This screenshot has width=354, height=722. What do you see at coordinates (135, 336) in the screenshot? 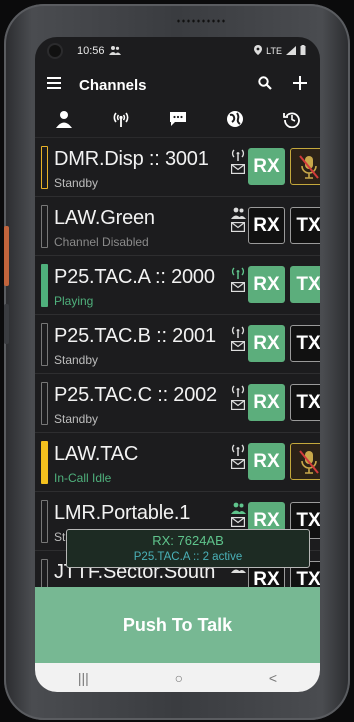
I see `channel-name: P25.TAC.B :: 2001` at bounding box center [135, 336].